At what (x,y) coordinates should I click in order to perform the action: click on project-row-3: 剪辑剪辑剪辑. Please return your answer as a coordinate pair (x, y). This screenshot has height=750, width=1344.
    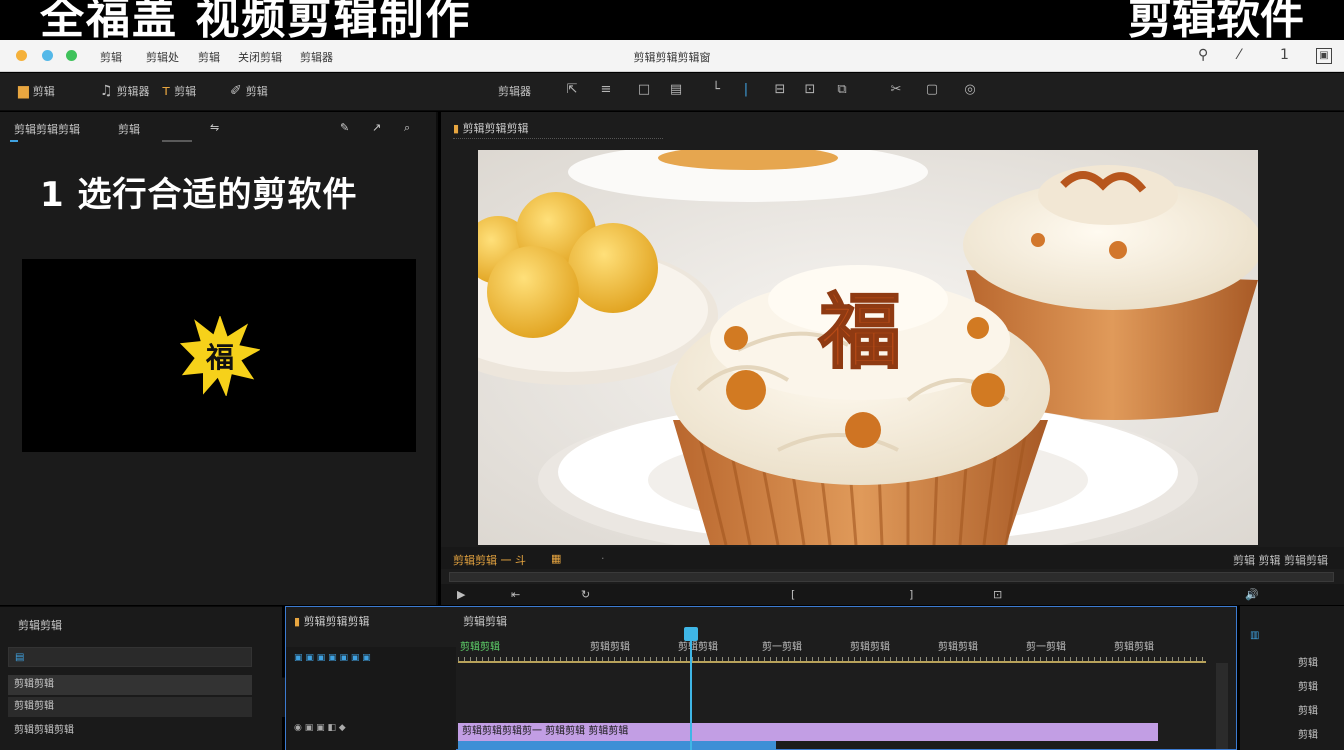
    Looking at the image, I should click on (130, 731).